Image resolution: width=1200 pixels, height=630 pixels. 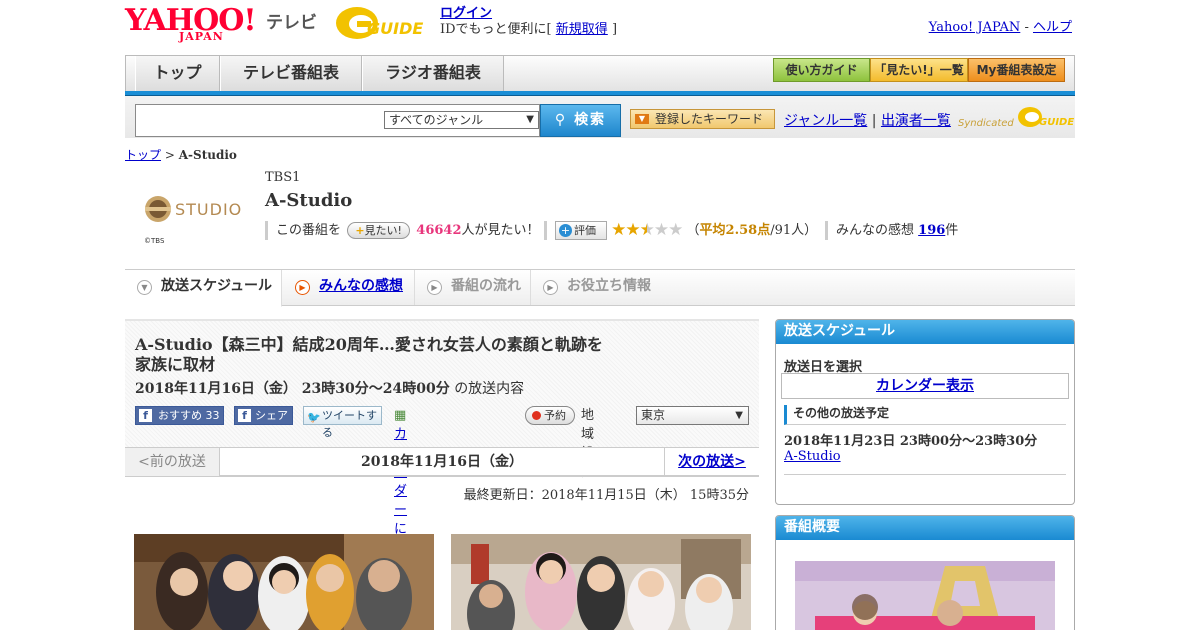 What do you see at coordinates (466, 13) in the screenshot?
I see `login-link: ログイン` at bounding box center [466, 13].